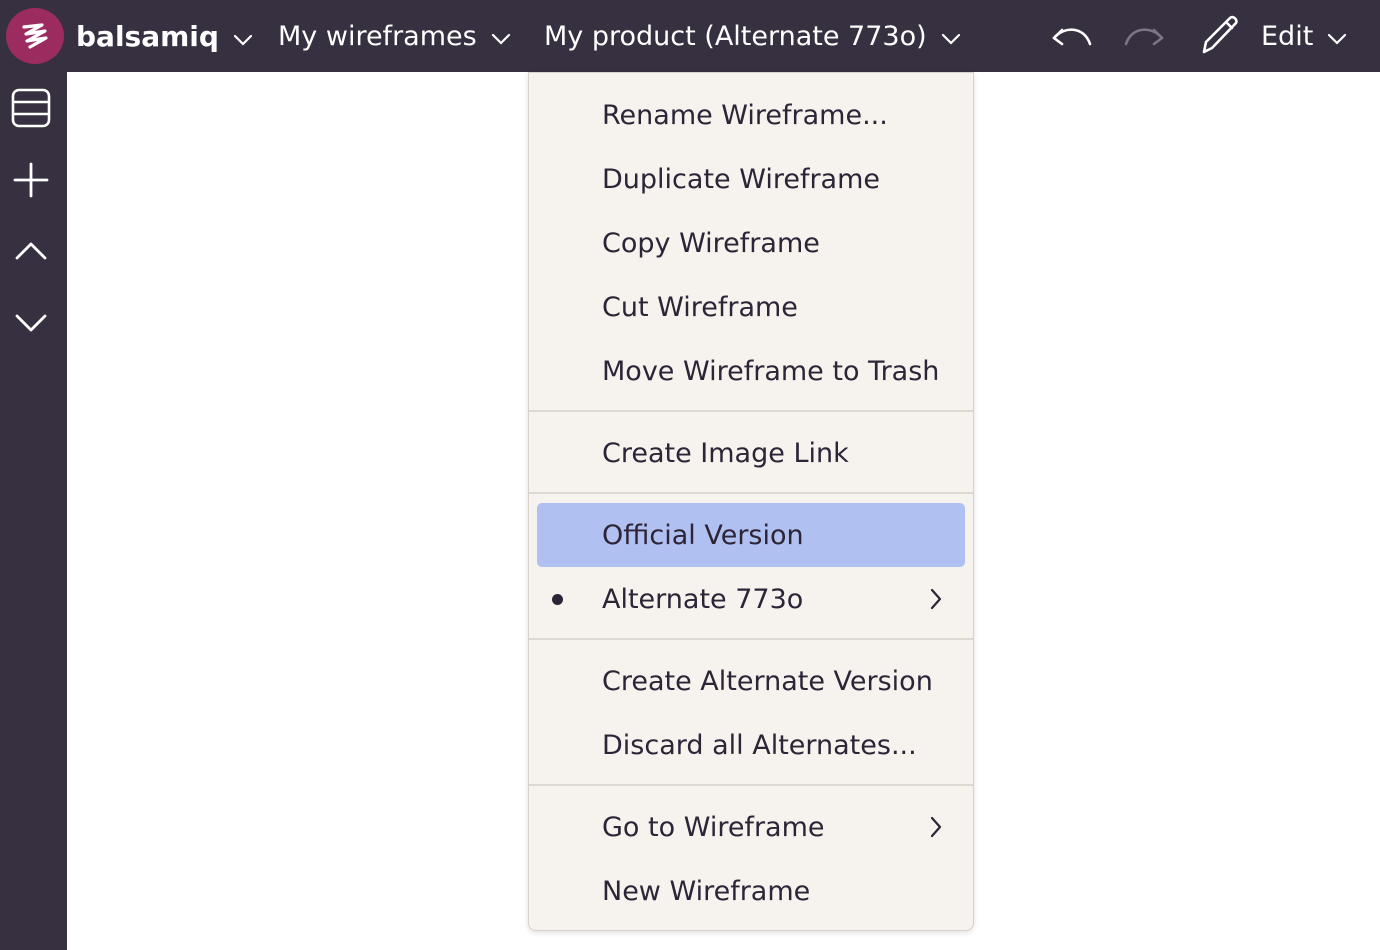  I want to click on menu-item-move-to-trash: Move Wireframe to Trash, so click(751, 371).